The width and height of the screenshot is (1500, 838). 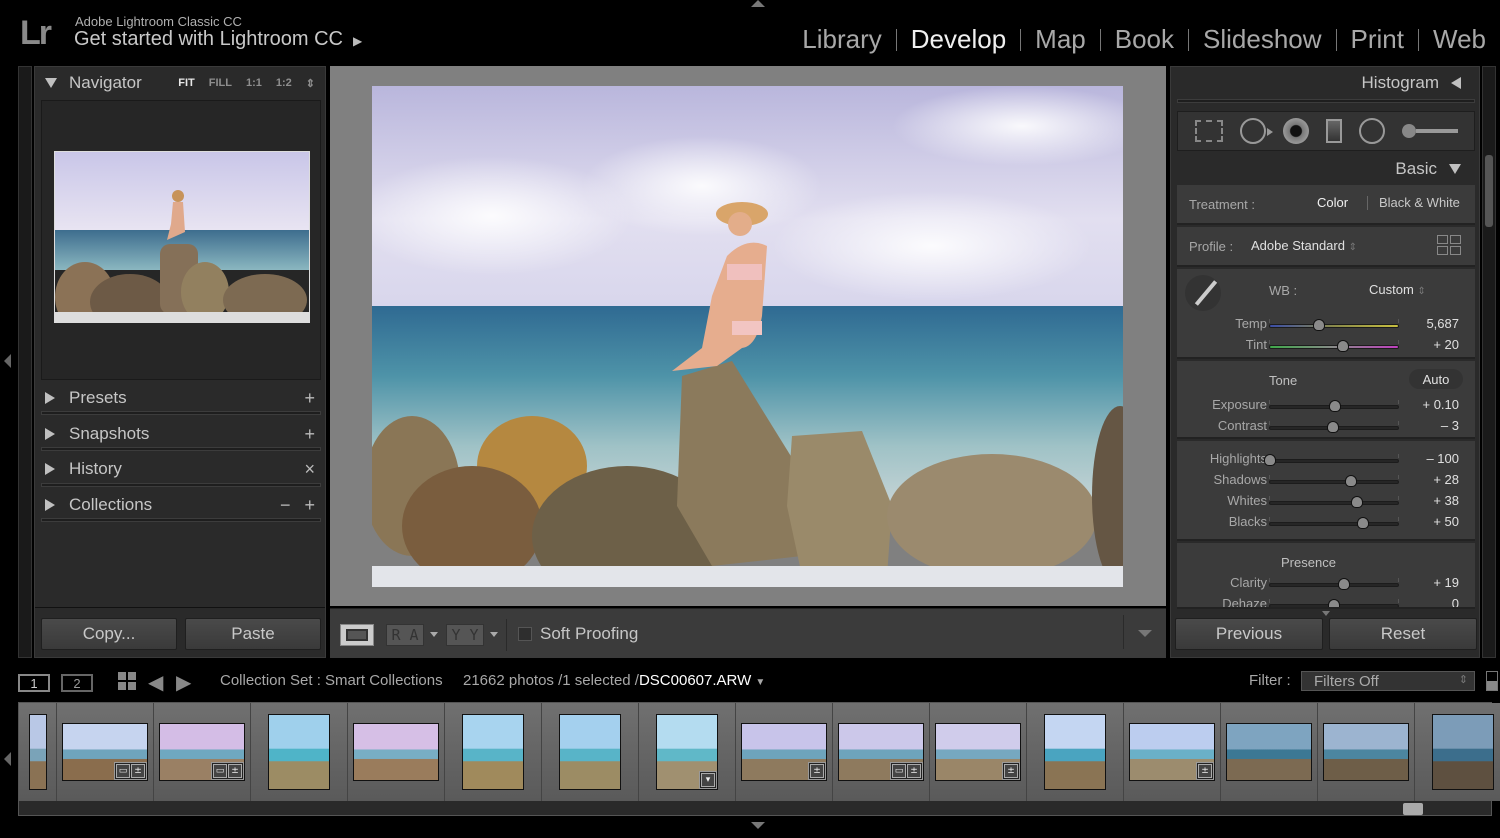 What do you see at coordinates (182, 237) in the screenshot?
I see `navigator-thumbnail` at bounding box center [182, 237].